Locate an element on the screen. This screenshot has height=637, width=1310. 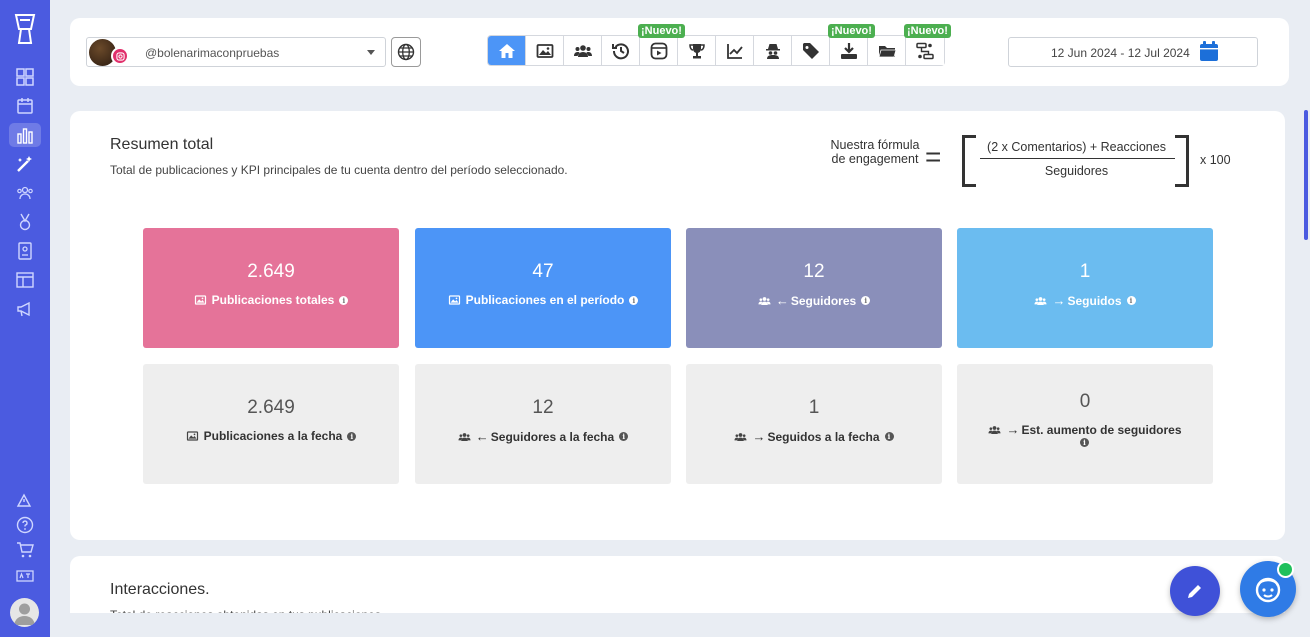
megaphone-icon is located at coordinates (25, 309).